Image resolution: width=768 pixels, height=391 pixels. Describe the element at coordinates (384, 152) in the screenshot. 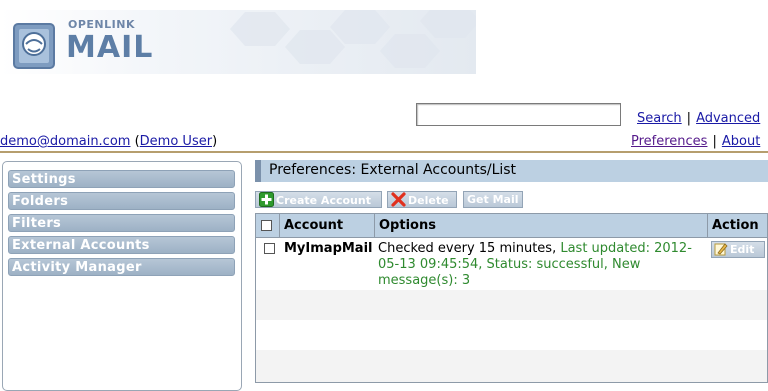

I see `header-divider` at that location.